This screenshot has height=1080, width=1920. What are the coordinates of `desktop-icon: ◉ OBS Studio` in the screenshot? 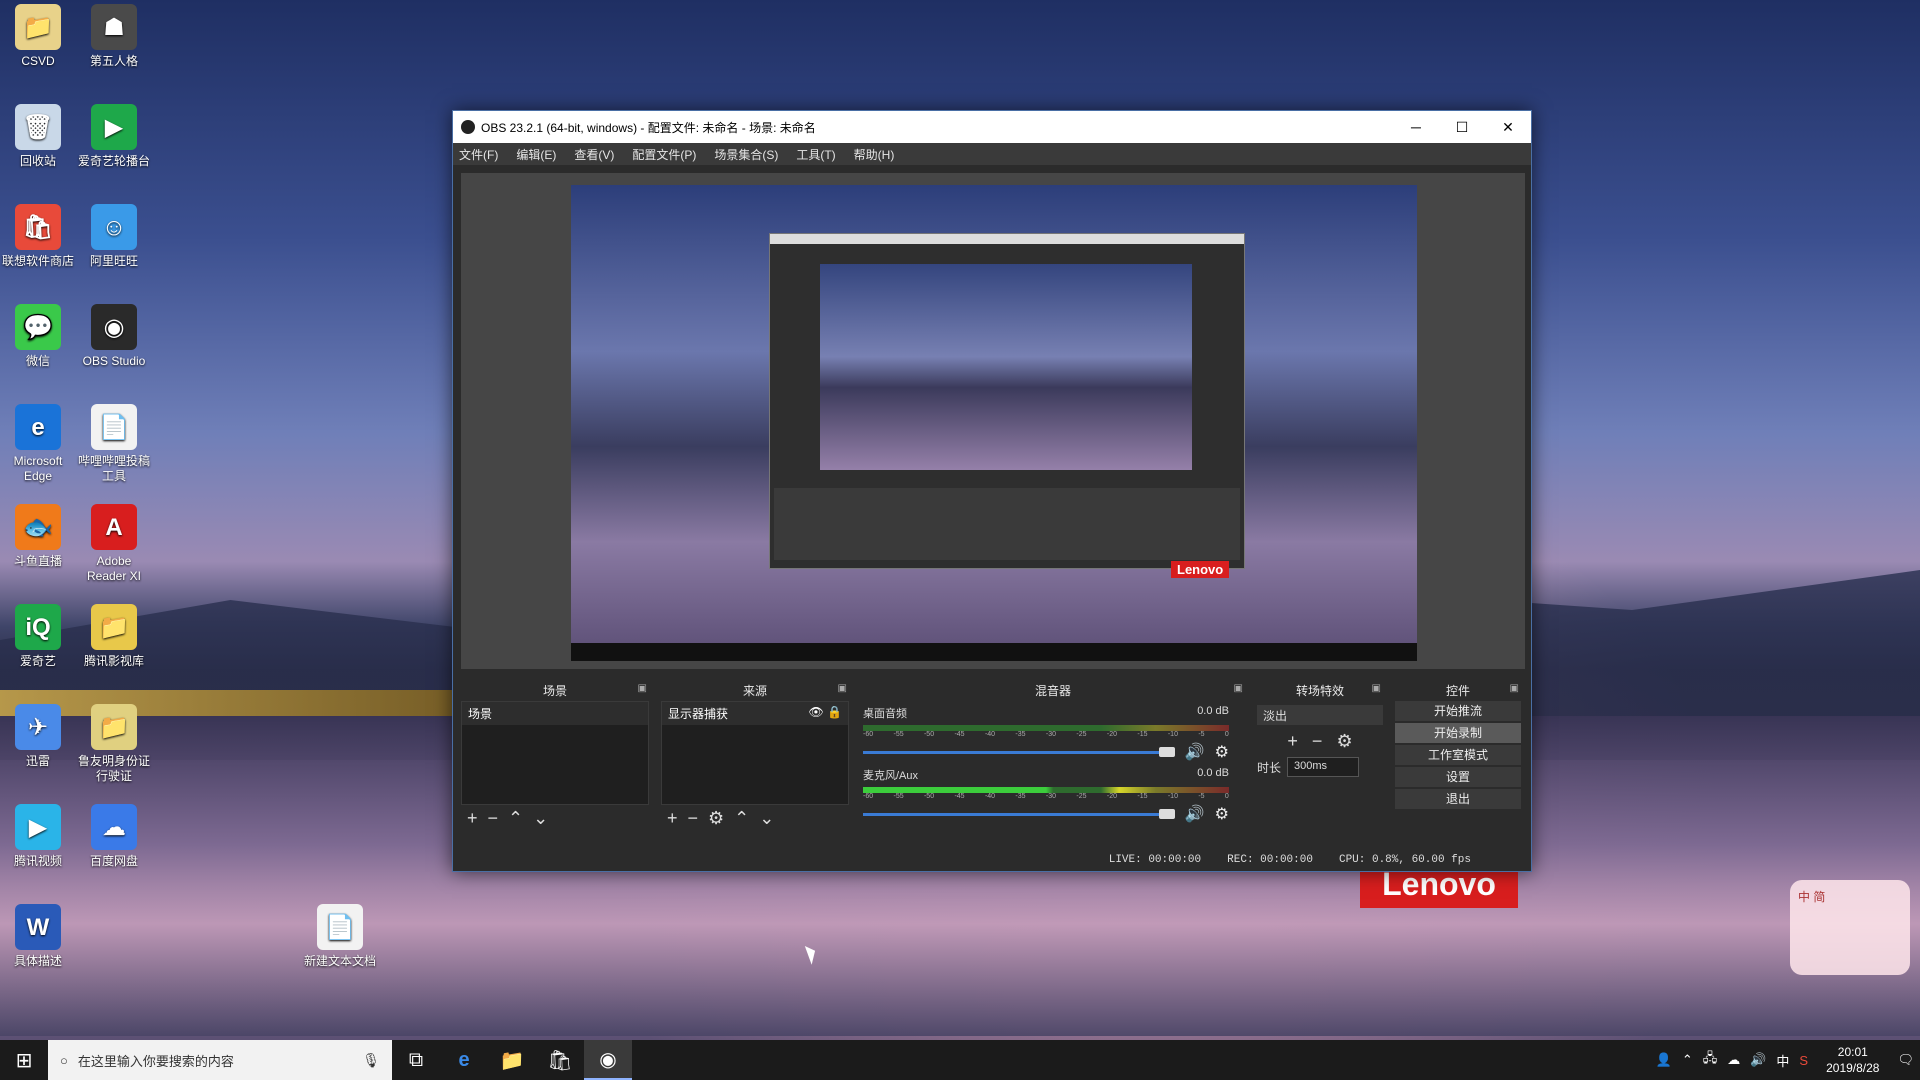 It's located at (114, 336).